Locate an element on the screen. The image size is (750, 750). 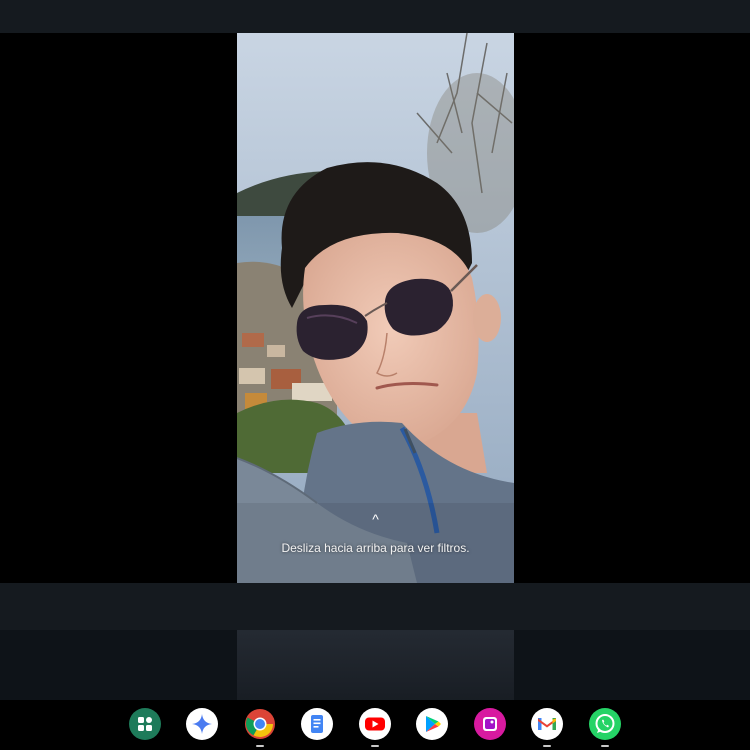
docs-icon is located at coordinates (317, 724).